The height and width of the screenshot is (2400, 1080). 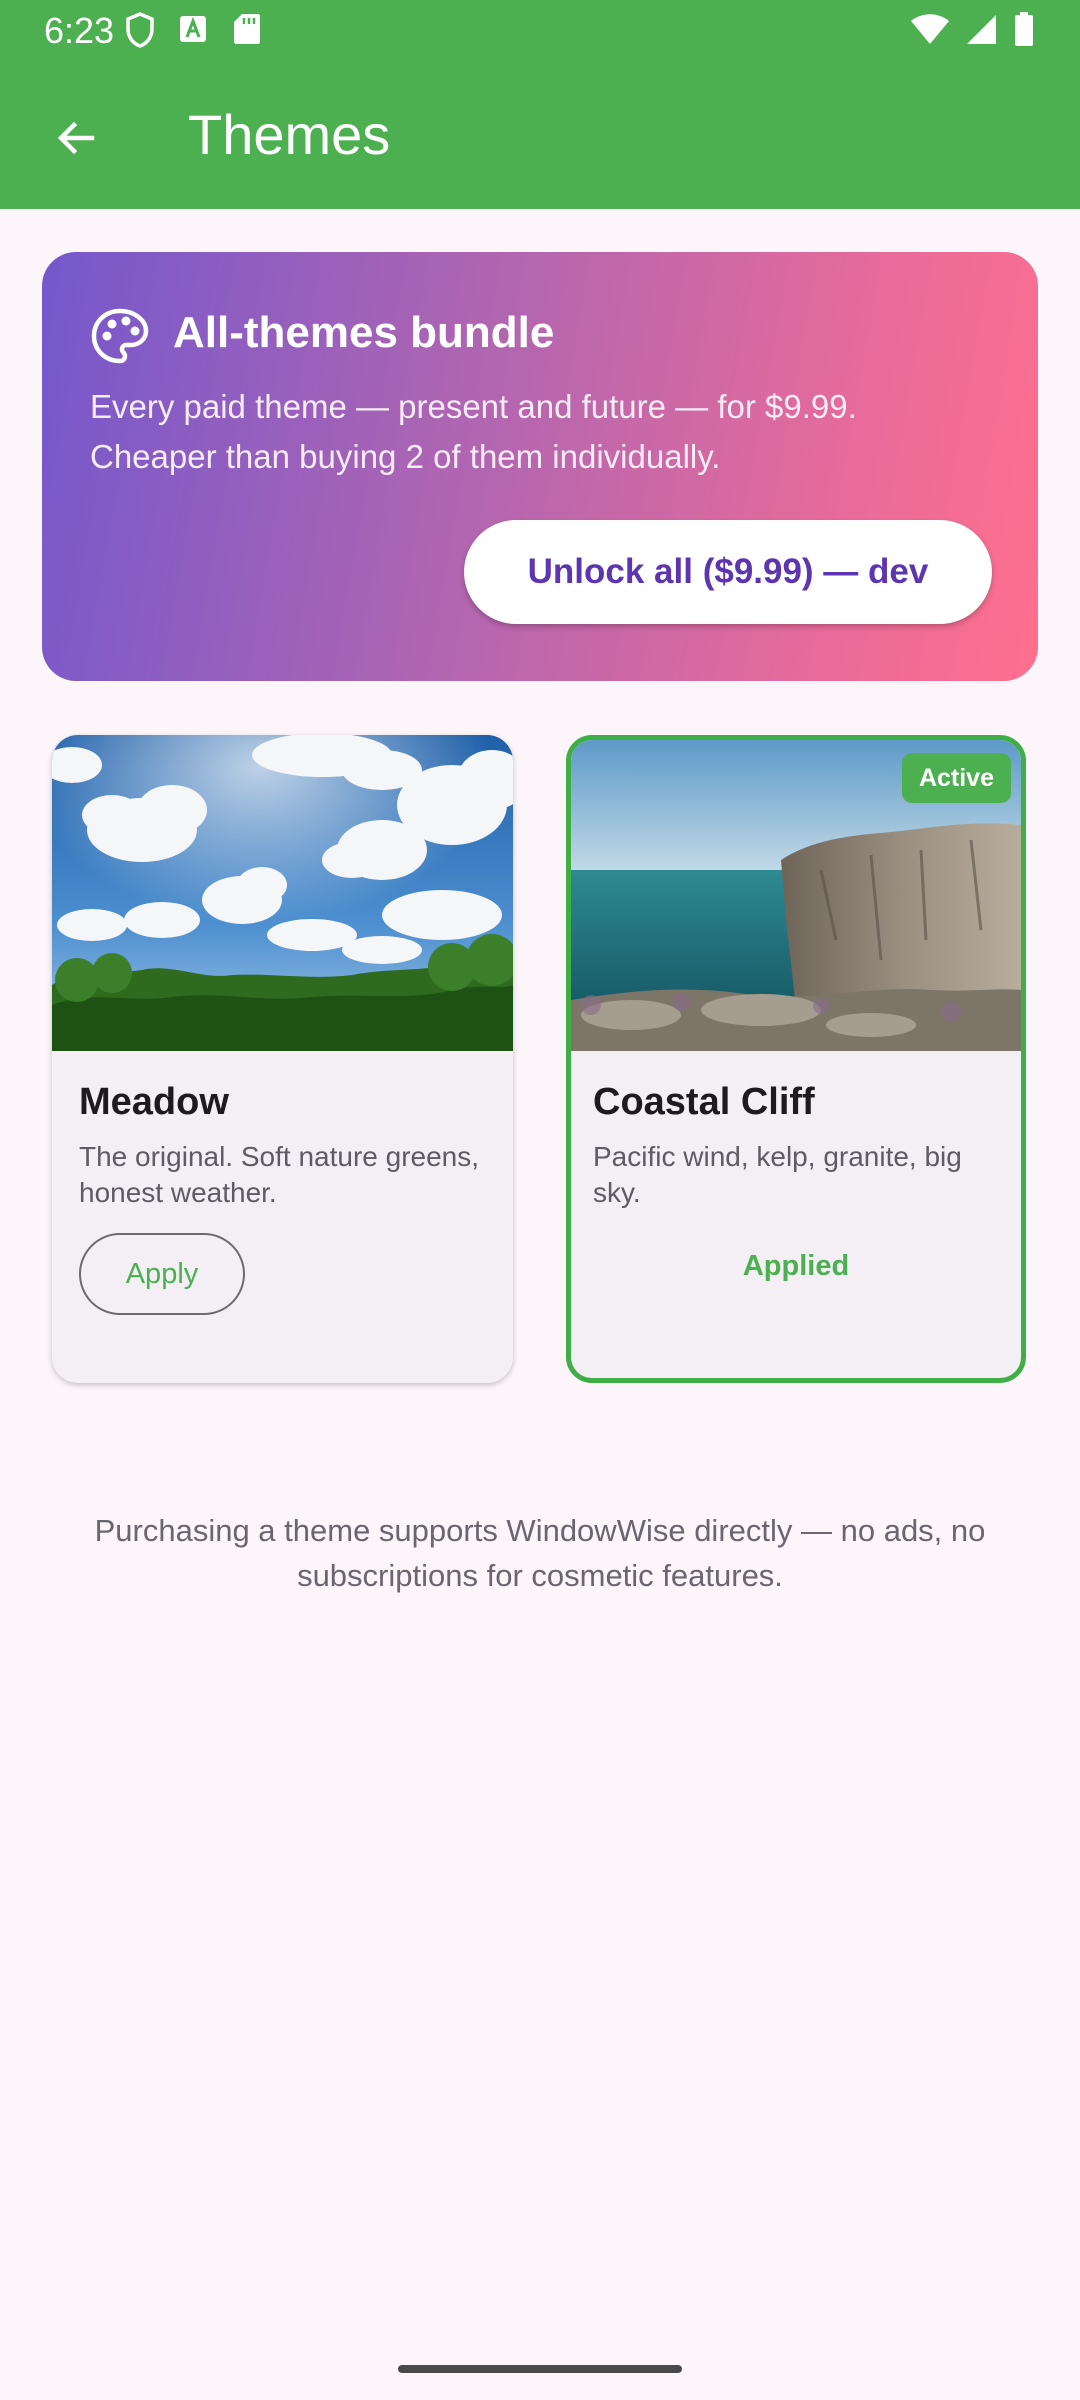 I want to click on font-download-icon, so click(x=193, y=32).